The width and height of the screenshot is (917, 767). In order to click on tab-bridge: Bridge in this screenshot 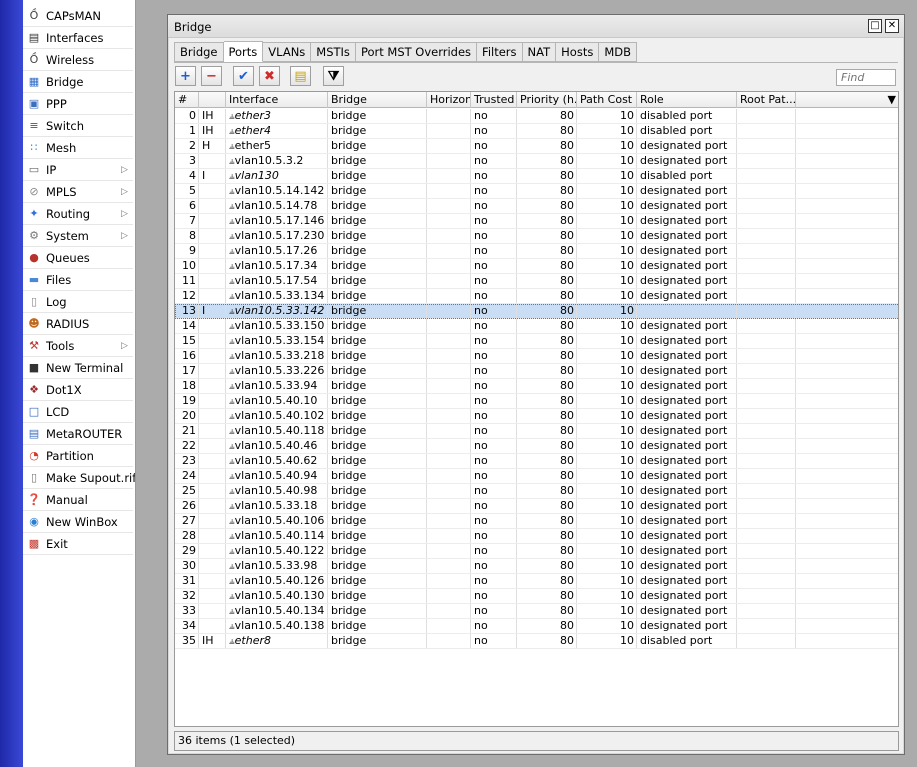, I will do `click(199, 52)`.